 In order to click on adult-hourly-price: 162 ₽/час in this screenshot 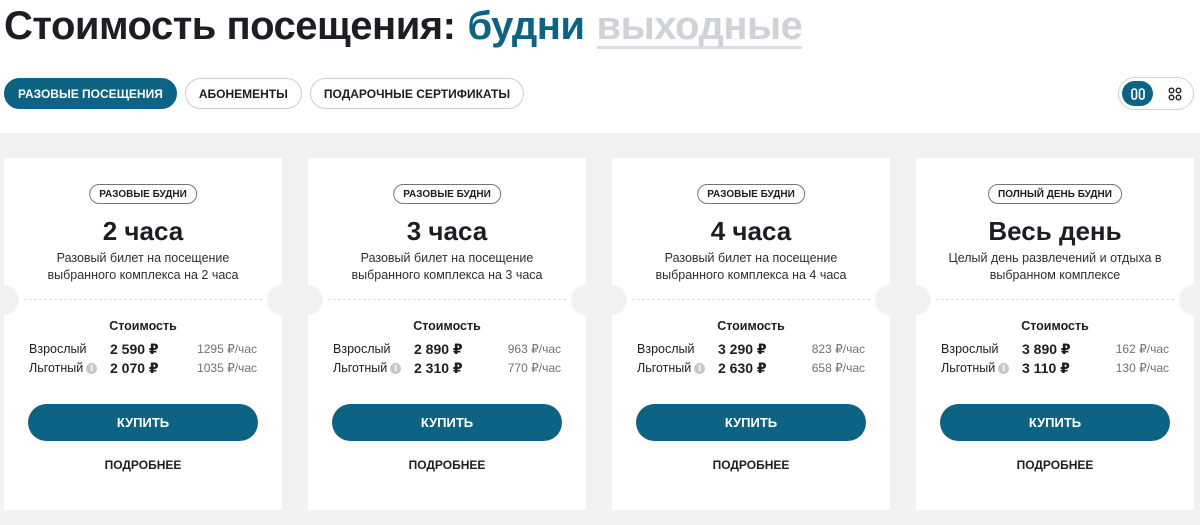, I will do `click(1142, 349)`.